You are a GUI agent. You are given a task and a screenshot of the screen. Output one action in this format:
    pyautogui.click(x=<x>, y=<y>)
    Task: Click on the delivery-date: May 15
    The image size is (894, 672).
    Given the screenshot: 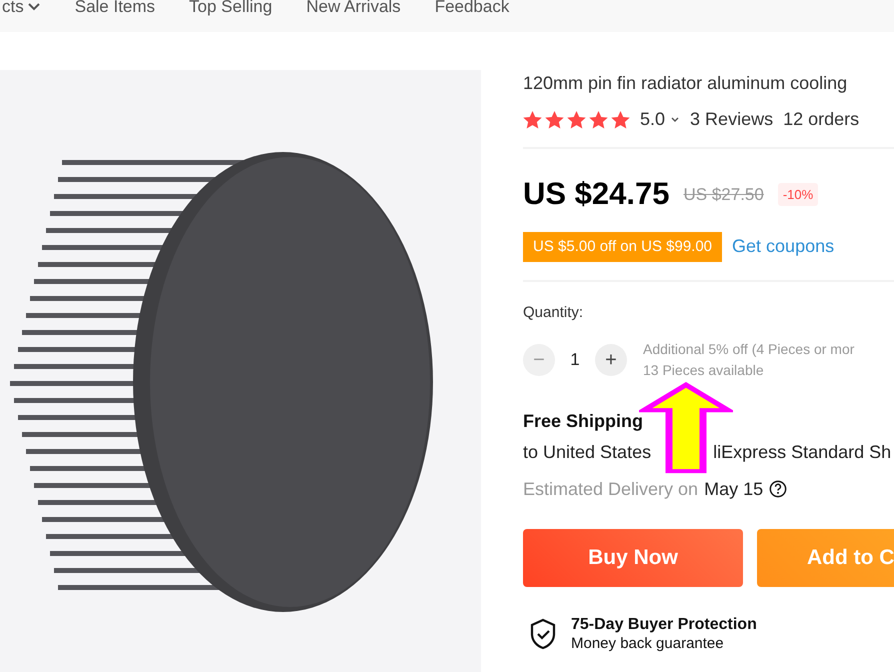 What is the action you would take?
    pyautogui.click(x=734, y=489)
    